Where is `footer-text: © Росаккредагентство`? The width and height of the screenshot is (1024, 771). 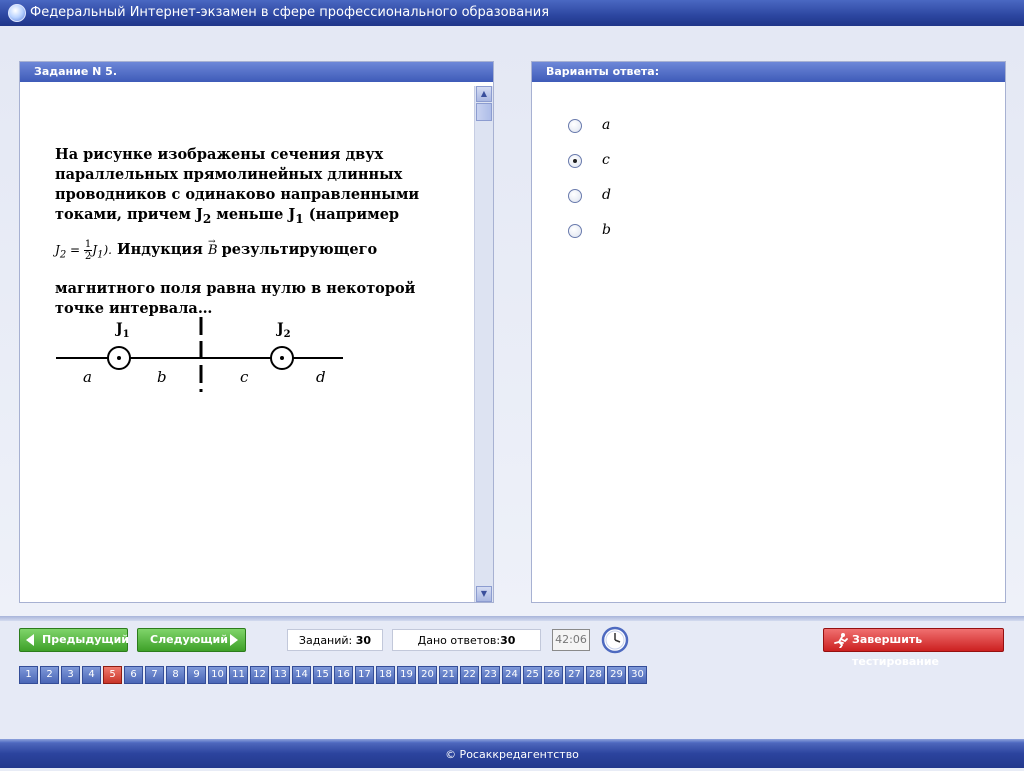 footer-text: © Росаккредагентство is located at coordinates (512, 754).